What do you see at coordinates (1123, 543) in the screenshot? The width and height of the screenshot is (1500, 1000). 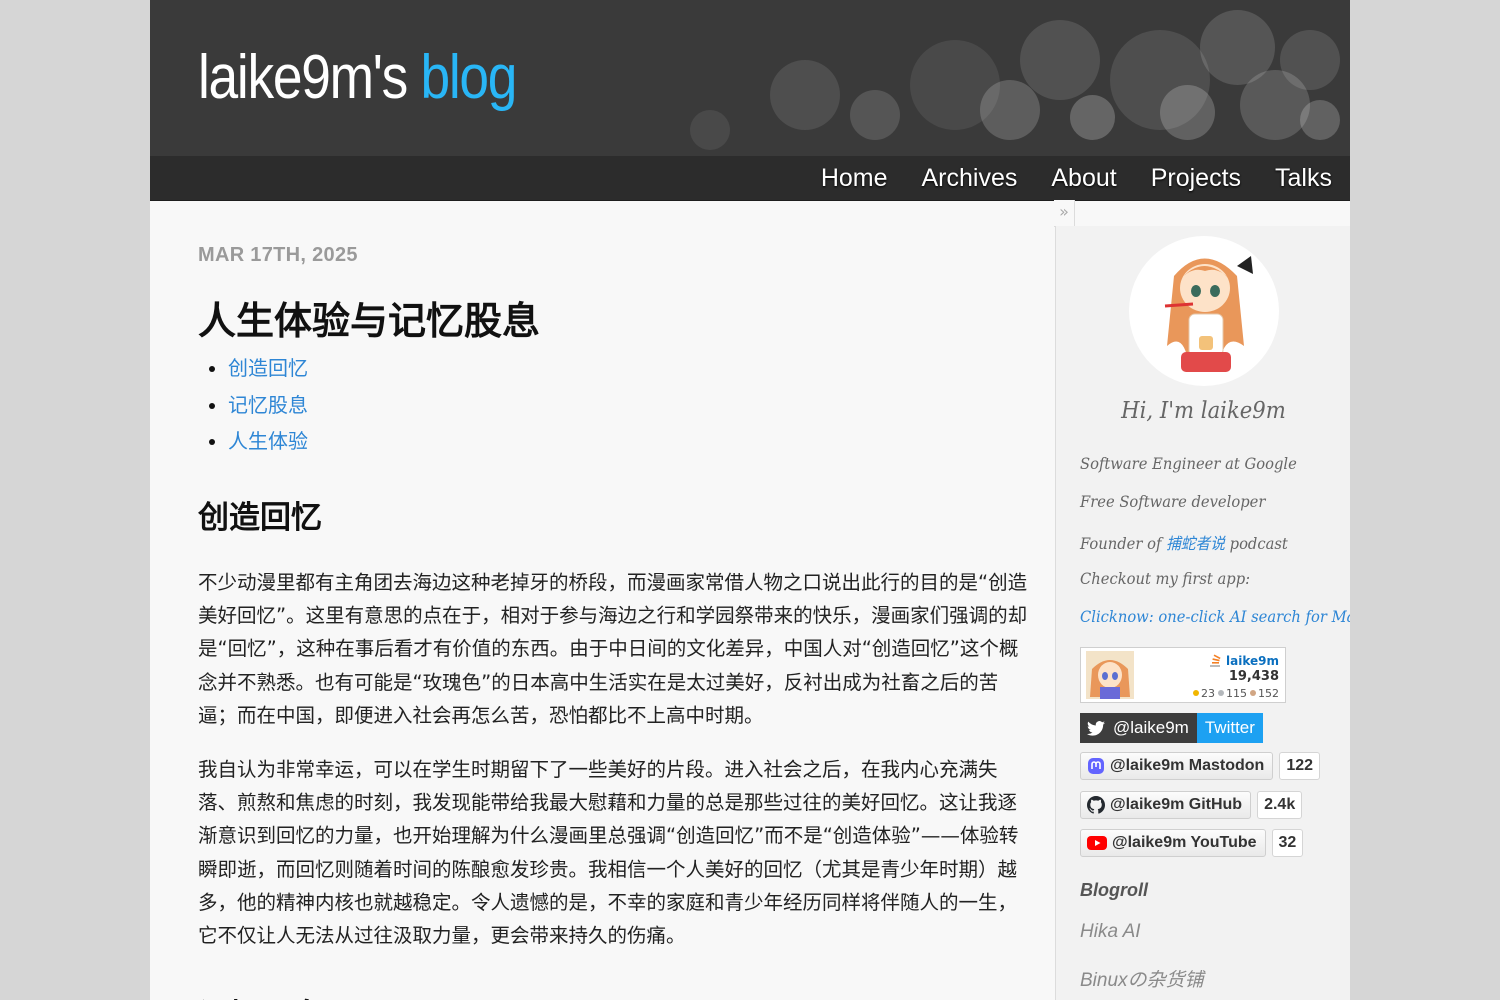 I see `founder-prefix: Founder of` at bounding box center [1123, 543].